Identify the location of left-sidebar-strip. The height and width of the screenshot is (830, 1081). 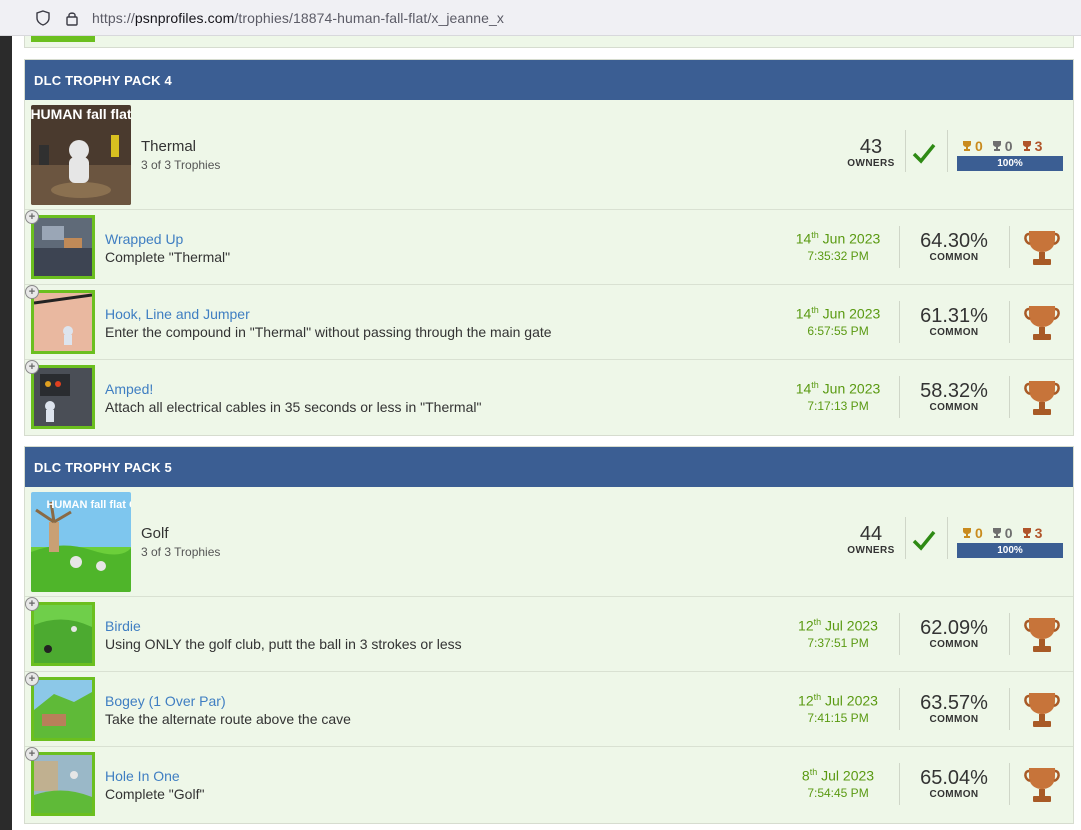
(6, 433).